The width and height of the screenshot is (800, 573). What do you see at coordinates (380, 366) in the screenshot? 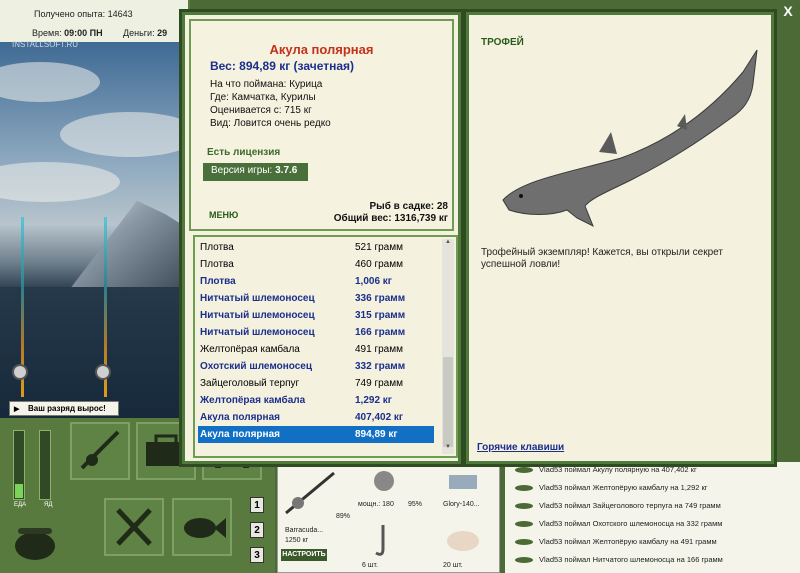
I see `catch-fish-weight: 332 грамм` at bounding box center [380, 366].